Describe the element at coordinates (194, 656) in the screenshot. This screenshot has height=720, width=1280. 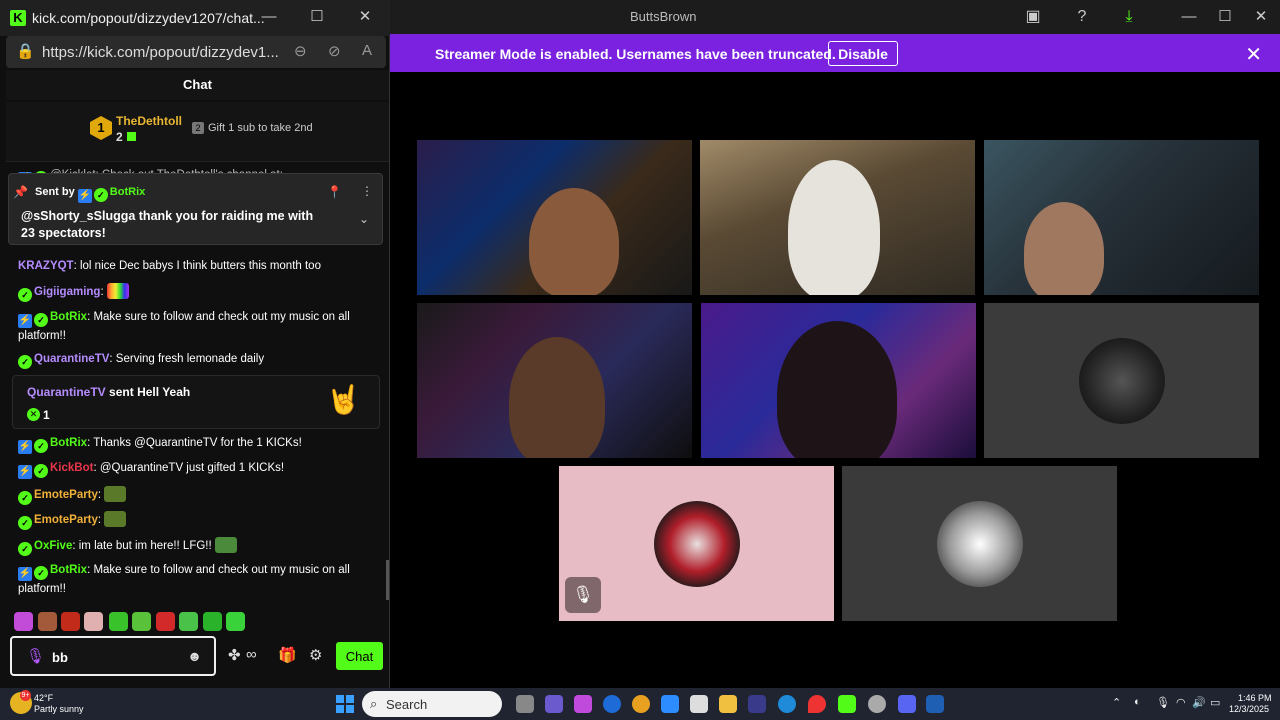
I see `emoji-picker-icon: ☻` at that location.